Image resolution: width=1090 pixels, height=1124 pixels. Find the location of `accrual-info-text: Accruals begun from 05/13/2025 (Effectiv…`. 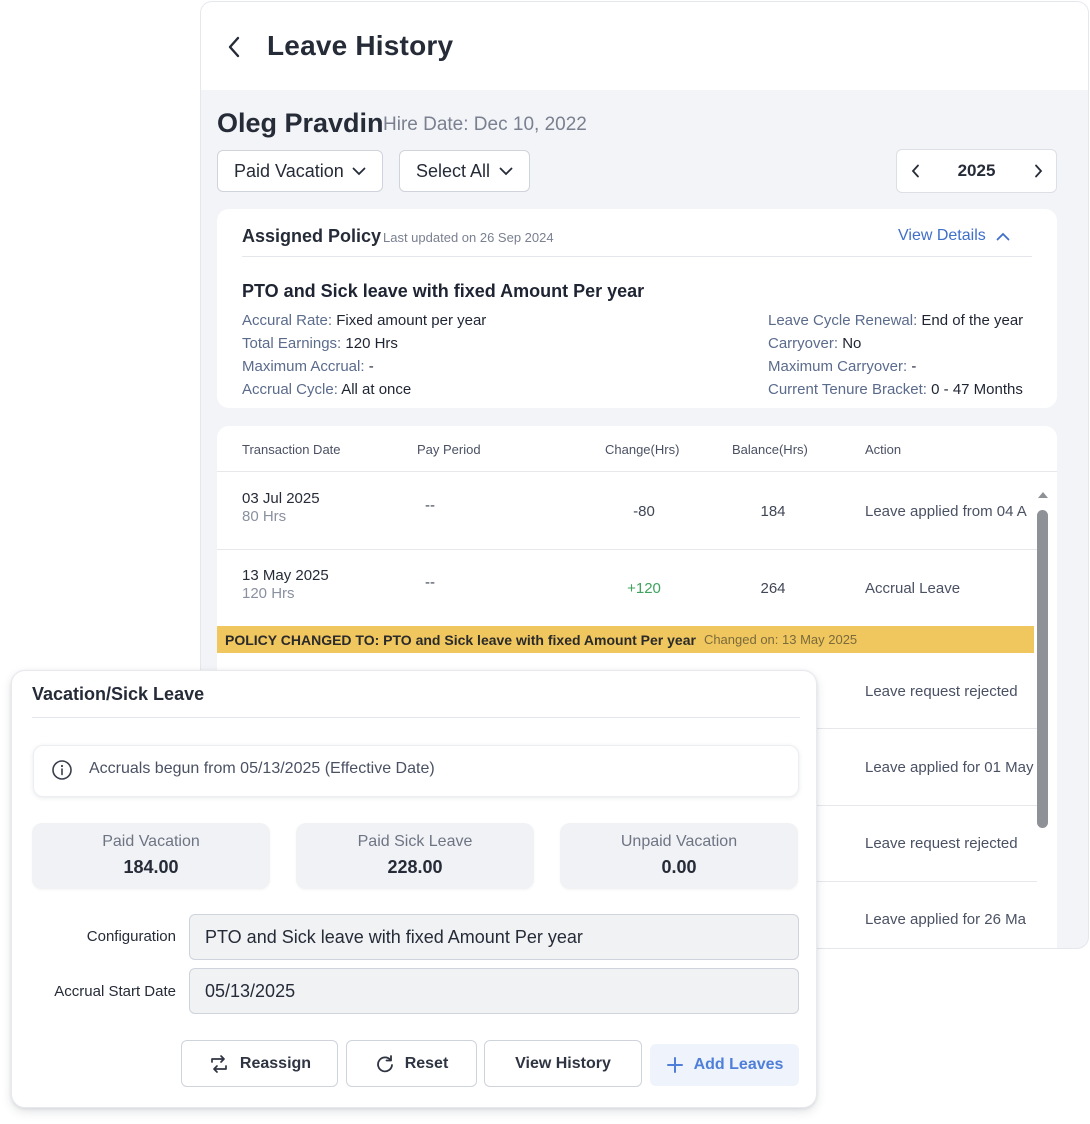

accrual-info-text: Accruals begun from 05/13/2025 (Effectiv… is located at coordinates (262, 768).